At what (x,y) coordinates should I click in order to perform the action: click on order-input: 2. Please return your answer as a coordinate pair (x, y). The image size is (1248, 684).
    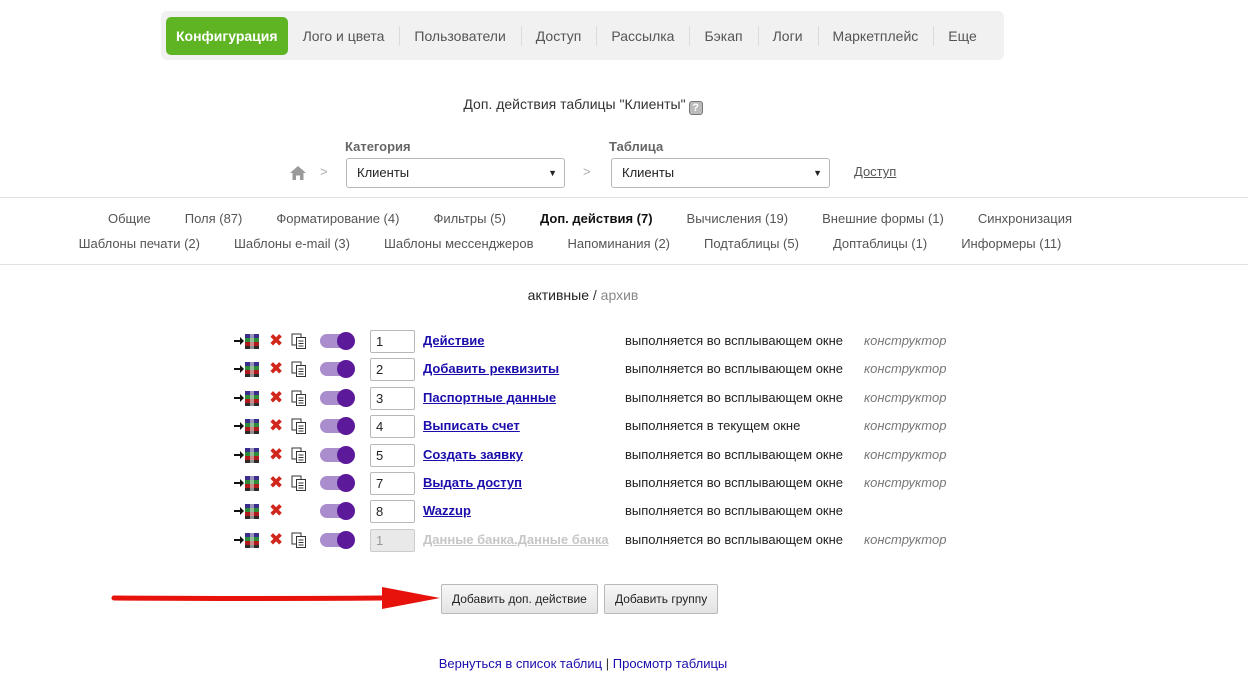
    Looking at the image, I should click on (392, 369).